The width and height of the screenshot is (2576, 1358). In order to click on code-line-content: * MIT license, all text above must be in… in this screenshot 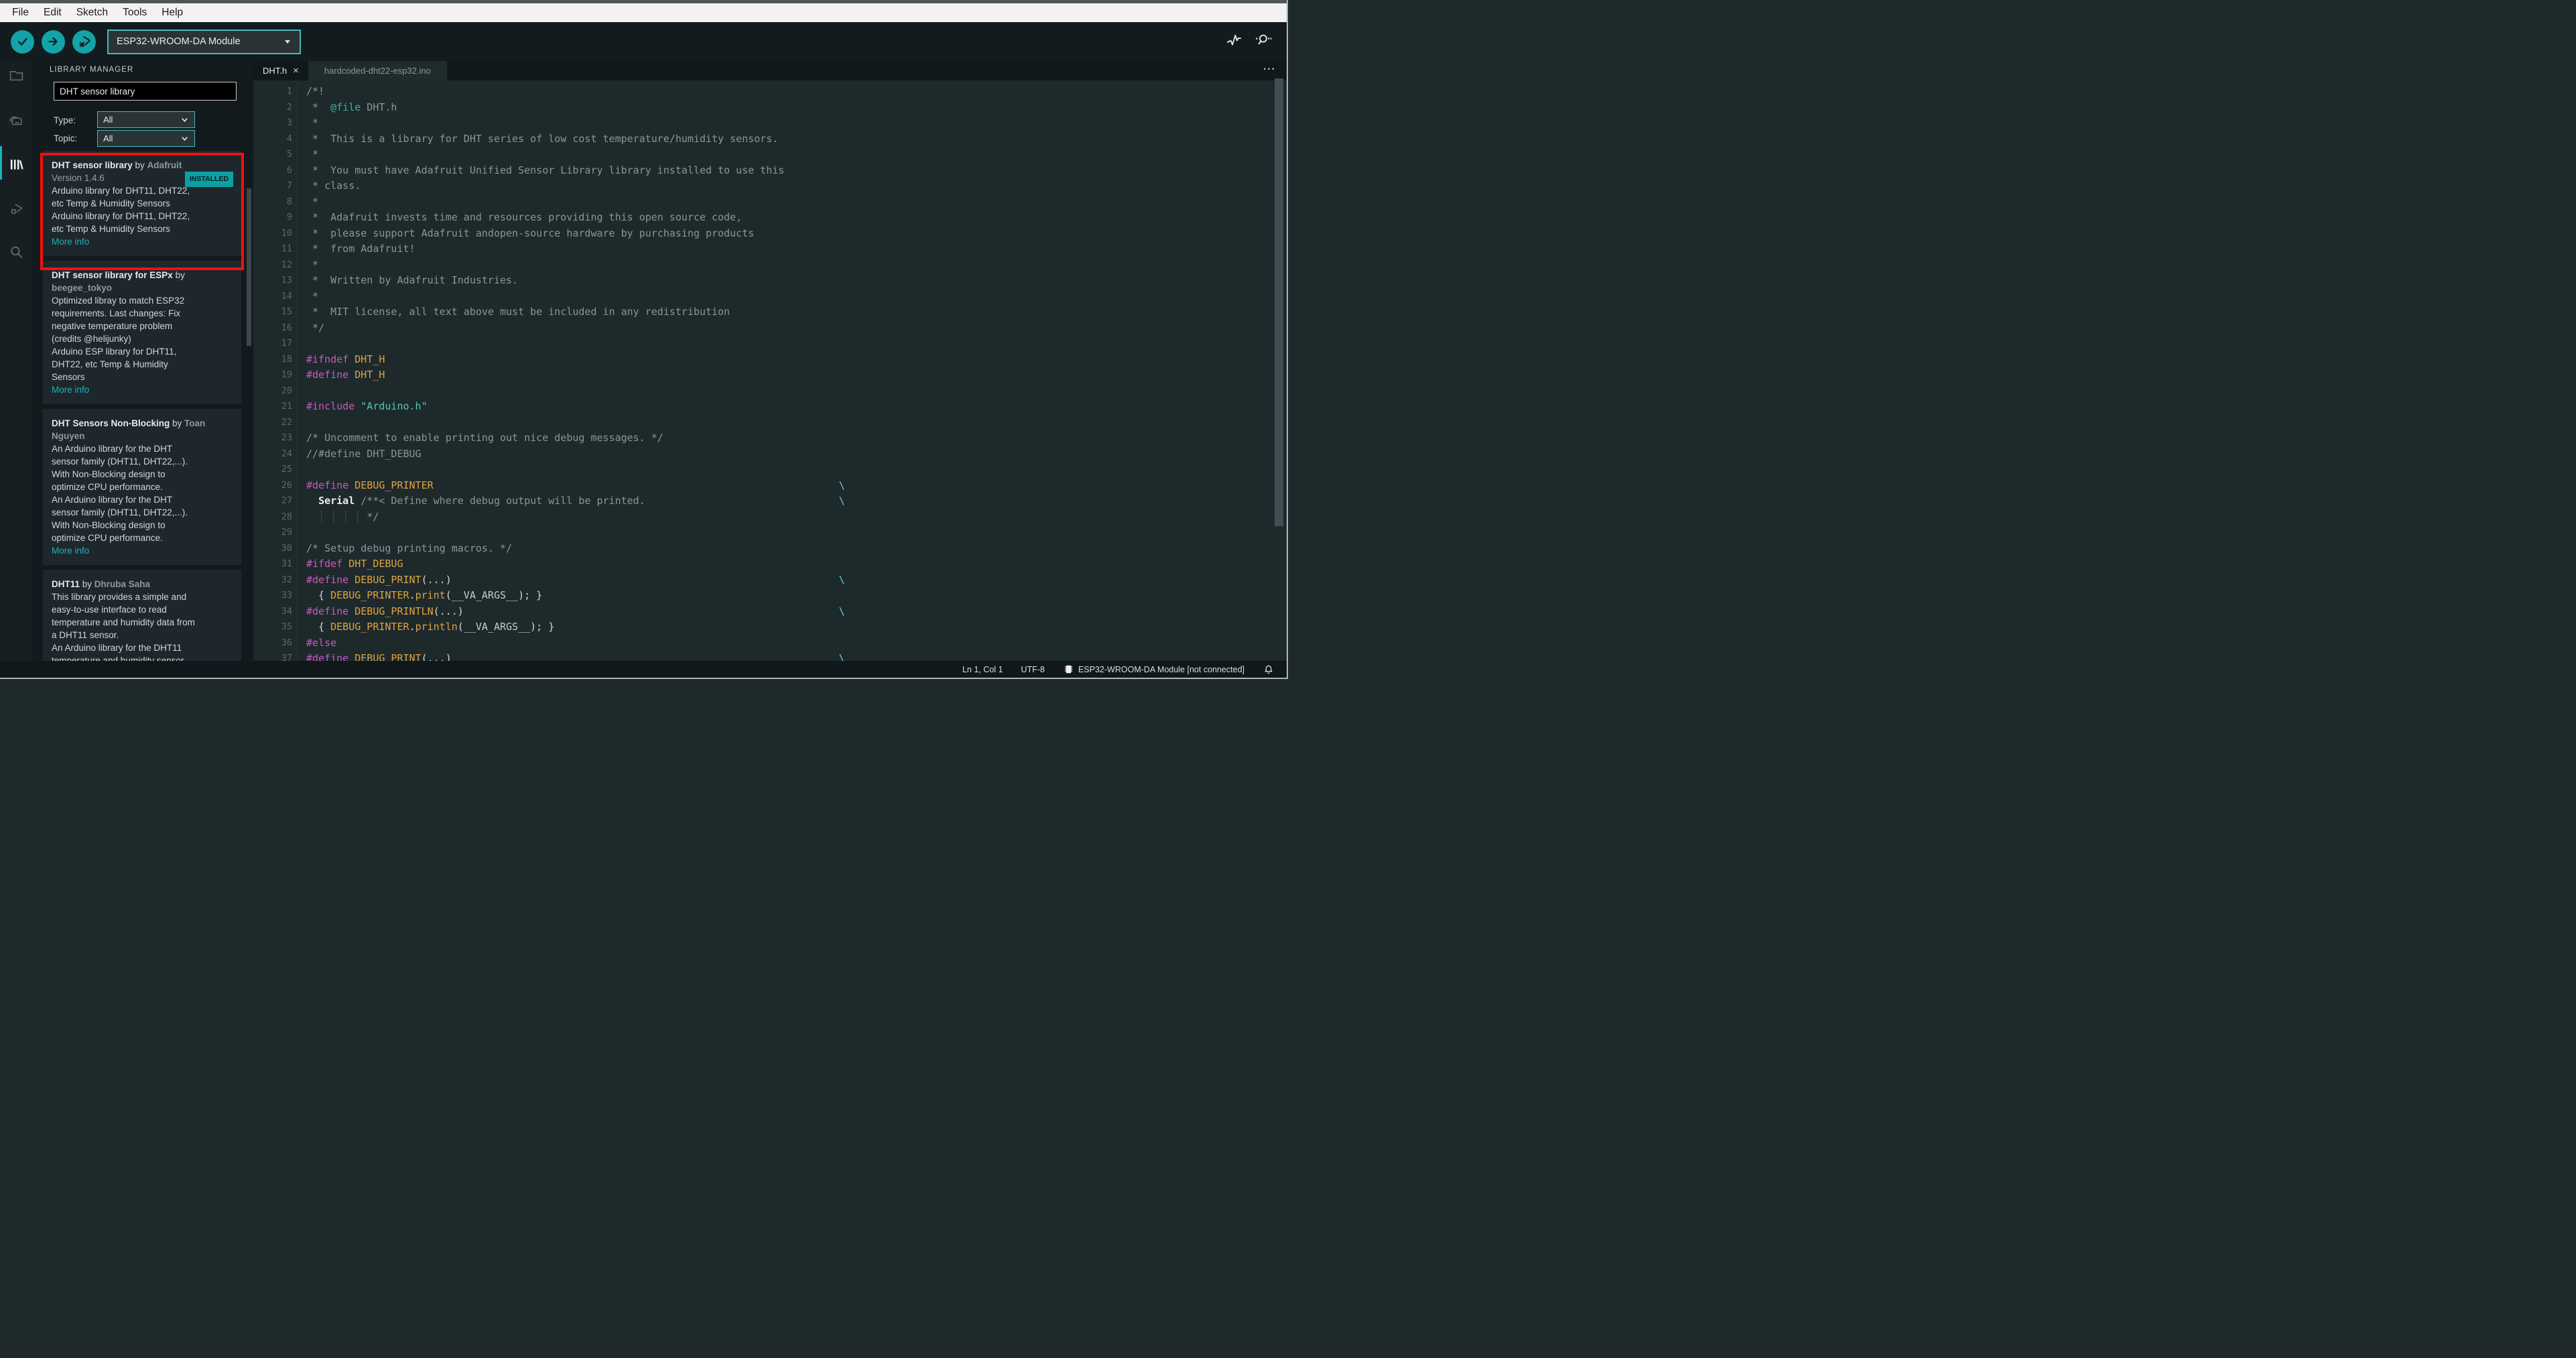, I will do `click(513, 312)`.